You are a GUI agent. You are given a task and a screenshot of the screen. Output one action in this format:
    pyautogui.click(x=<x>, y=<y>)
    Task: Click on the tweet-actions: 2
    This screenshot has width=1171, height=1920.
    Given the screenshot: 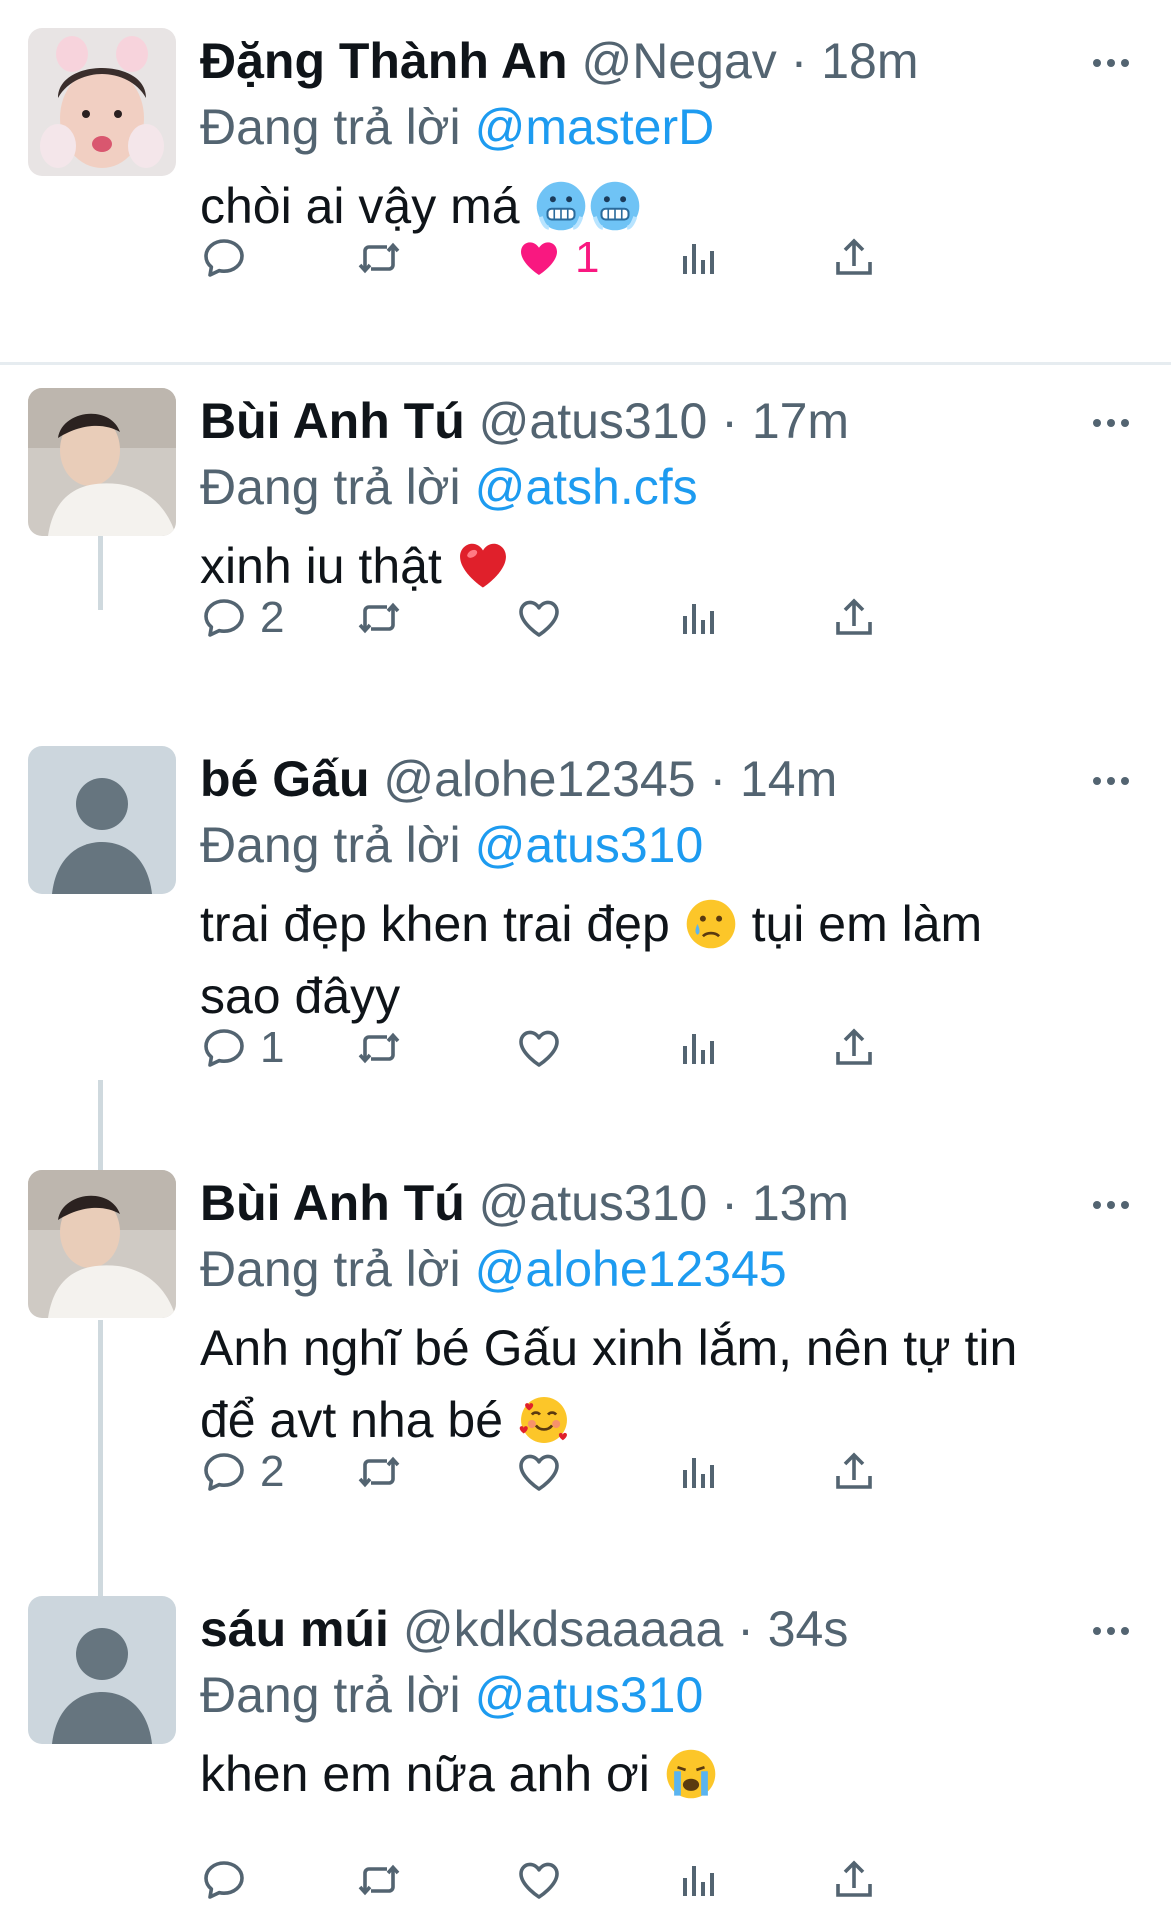 What is the action you would take?
    pyautogui.click(x=640, y=1472)
    